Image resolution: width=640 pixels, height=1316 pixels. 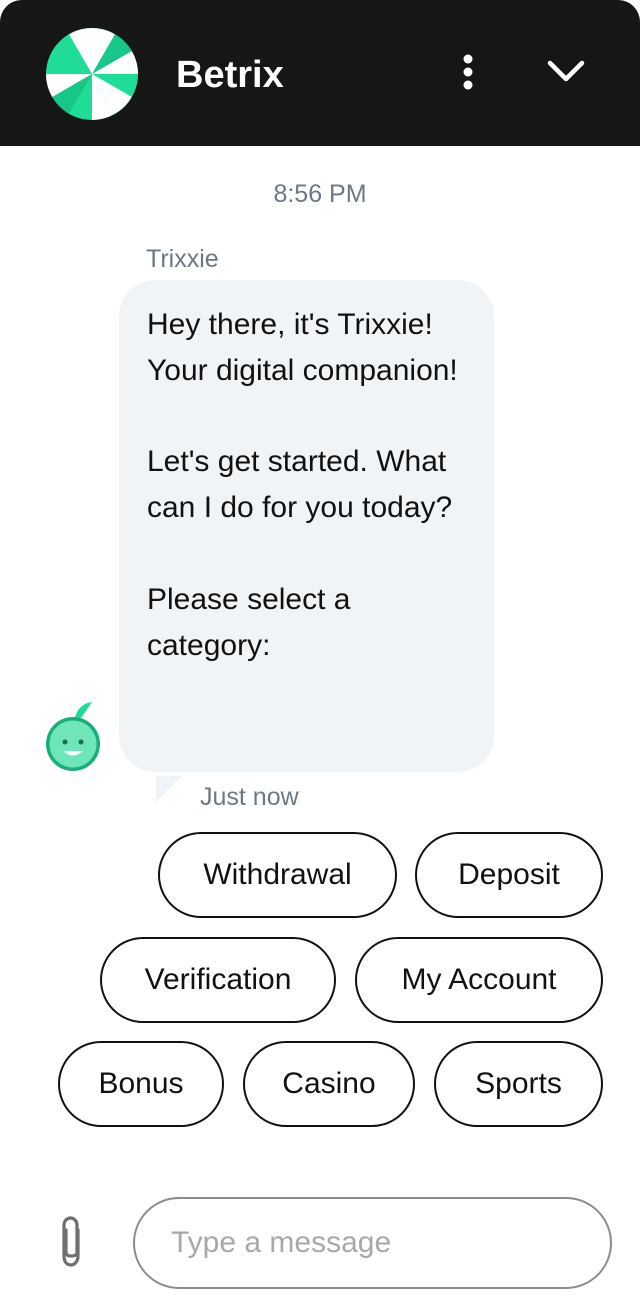 I want to click on bubble-tail, so click(x=169, y=789).